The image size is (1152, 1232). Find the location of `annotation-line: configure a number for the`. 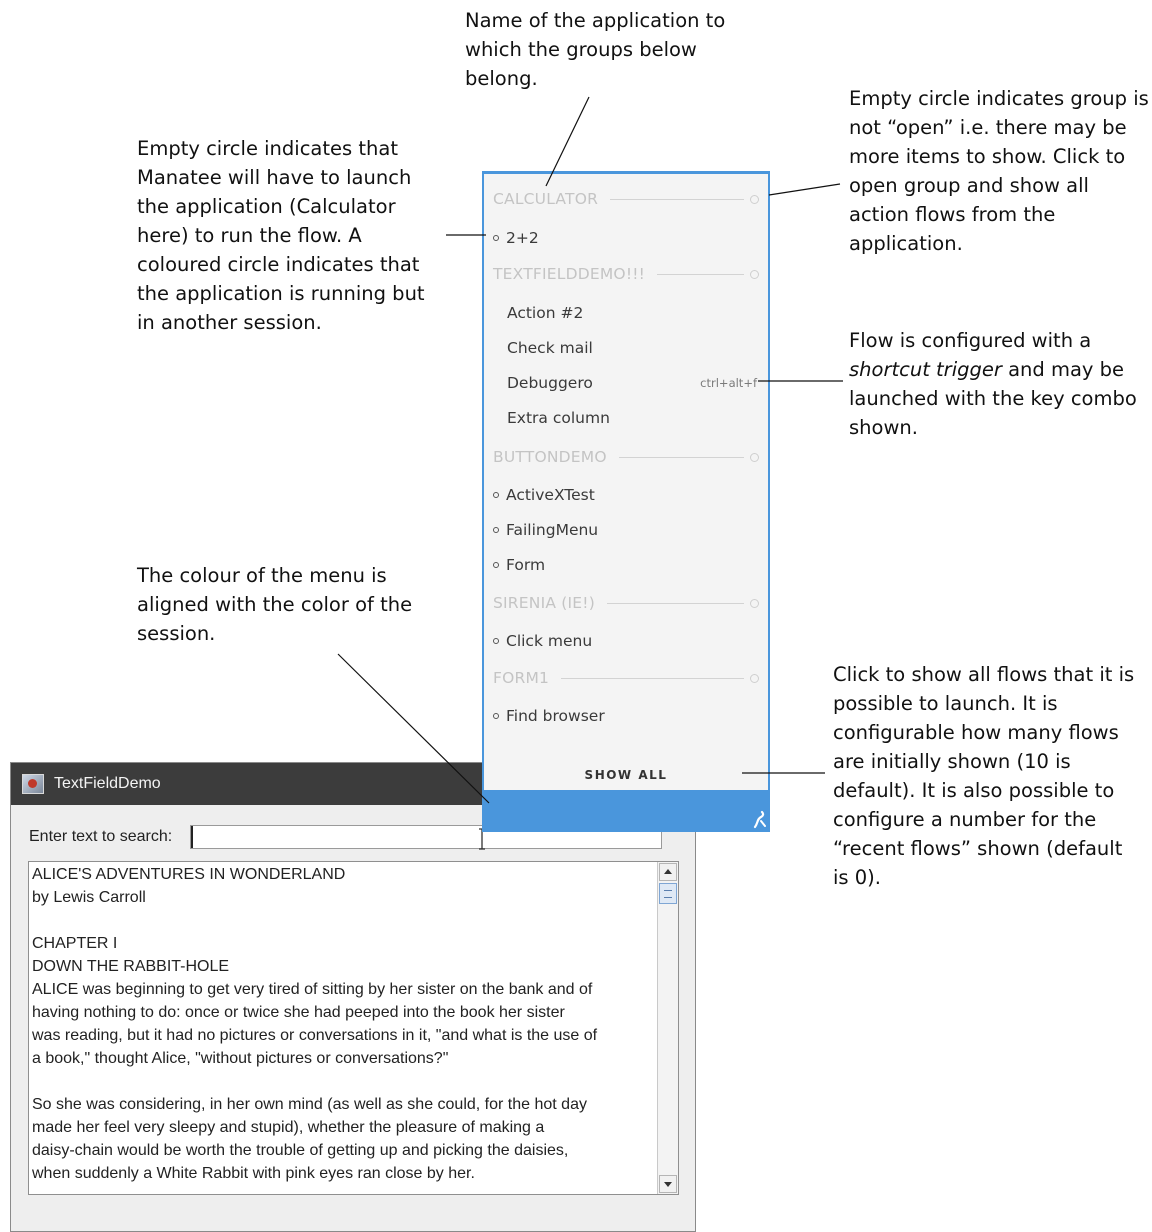

annotation-line: configure a number for the is located at coordinates (965, 819).